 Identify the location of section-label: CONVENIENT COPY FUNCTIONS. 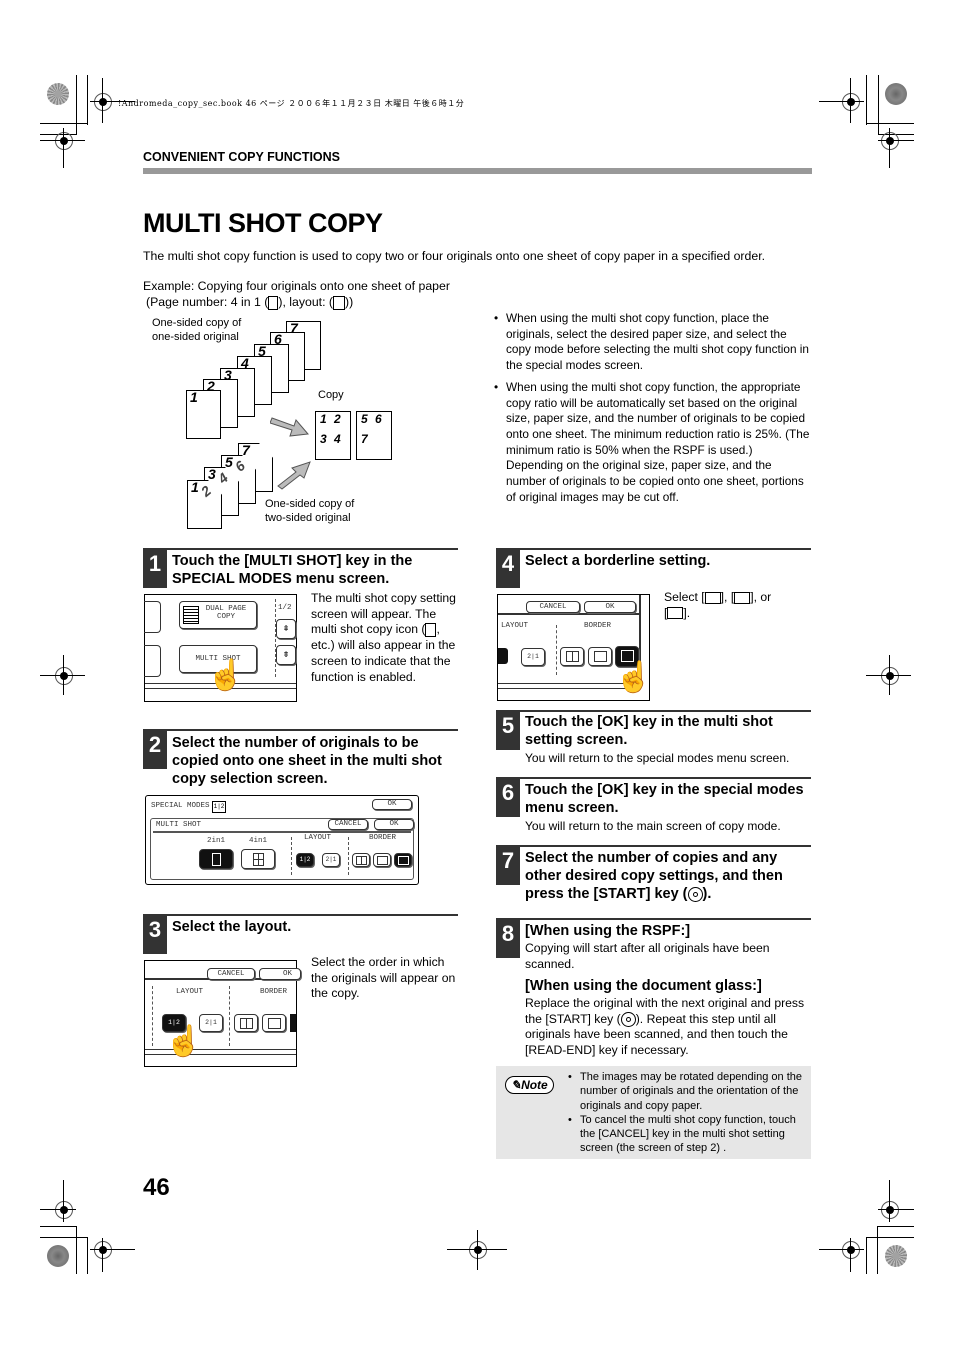
(242, 157).